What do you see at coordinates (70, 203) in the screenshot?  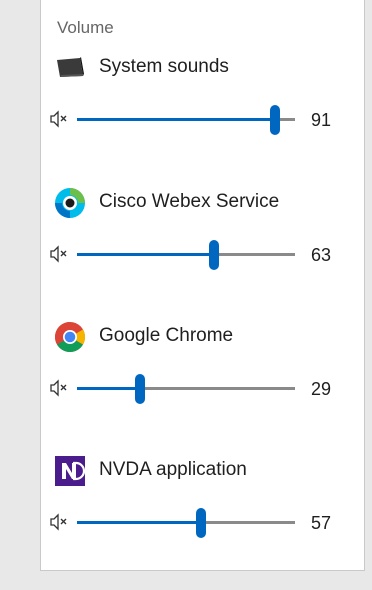 I see `webex-logo-icon` at bounding box center [70, 203].